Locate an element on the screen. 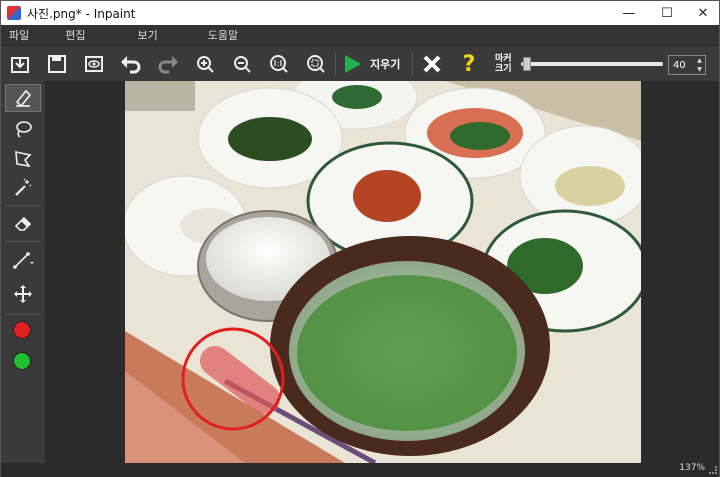  move-arrows-icon is located at coordinates (23, 294).